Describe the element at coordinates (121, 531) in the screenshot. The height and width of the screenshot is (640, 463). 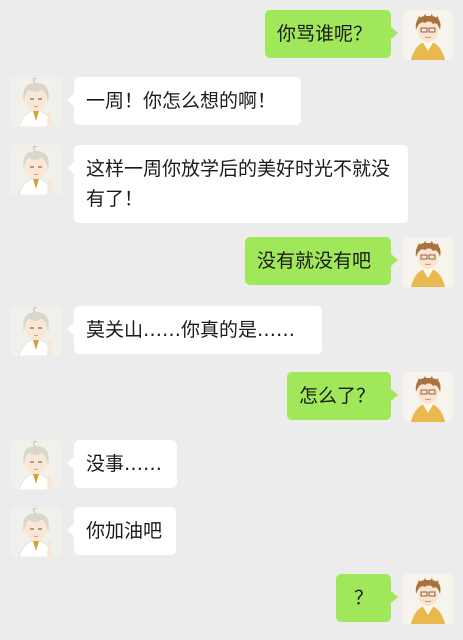
I see `message-bubble-other: 你加油吧` at that location.